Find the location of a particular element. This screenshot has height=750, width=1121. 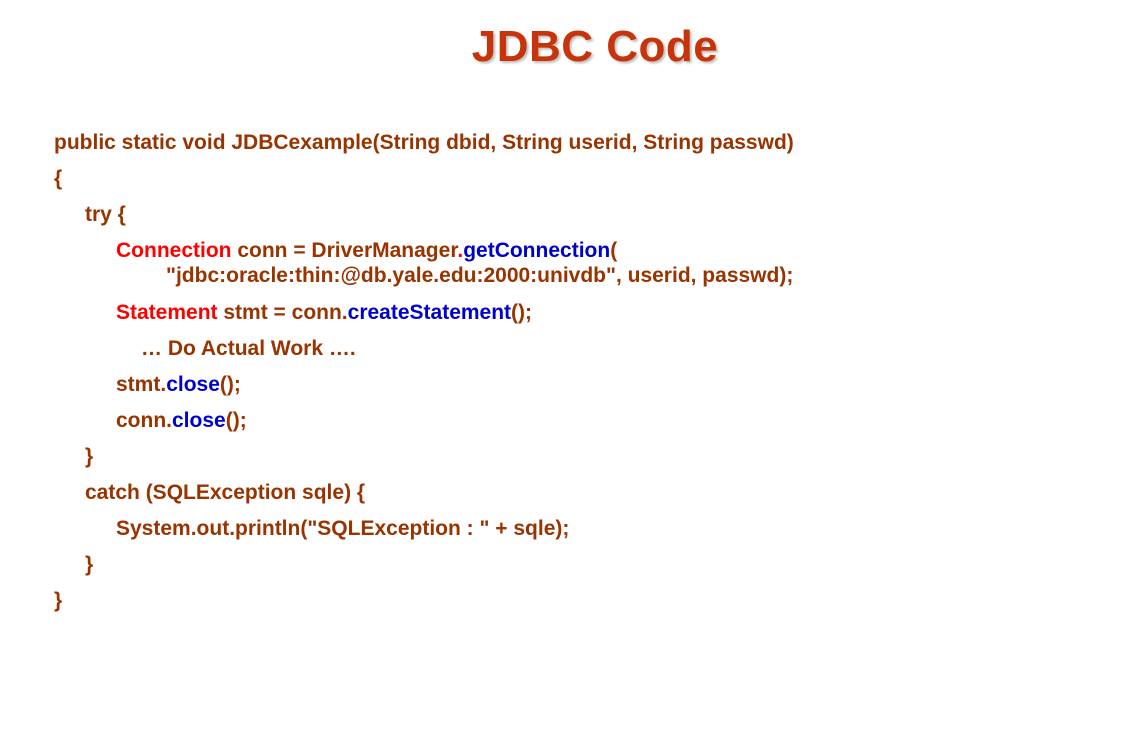

type-connection: Connection is located at coordinates (174, 250).